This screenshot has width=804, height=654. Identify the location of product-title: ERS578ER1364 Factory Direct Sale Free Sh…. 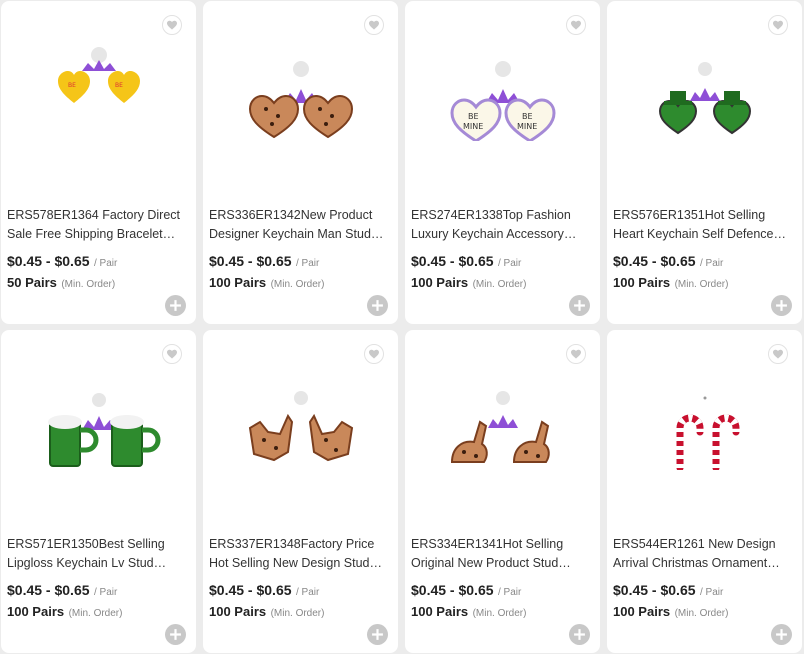
(97, 224).